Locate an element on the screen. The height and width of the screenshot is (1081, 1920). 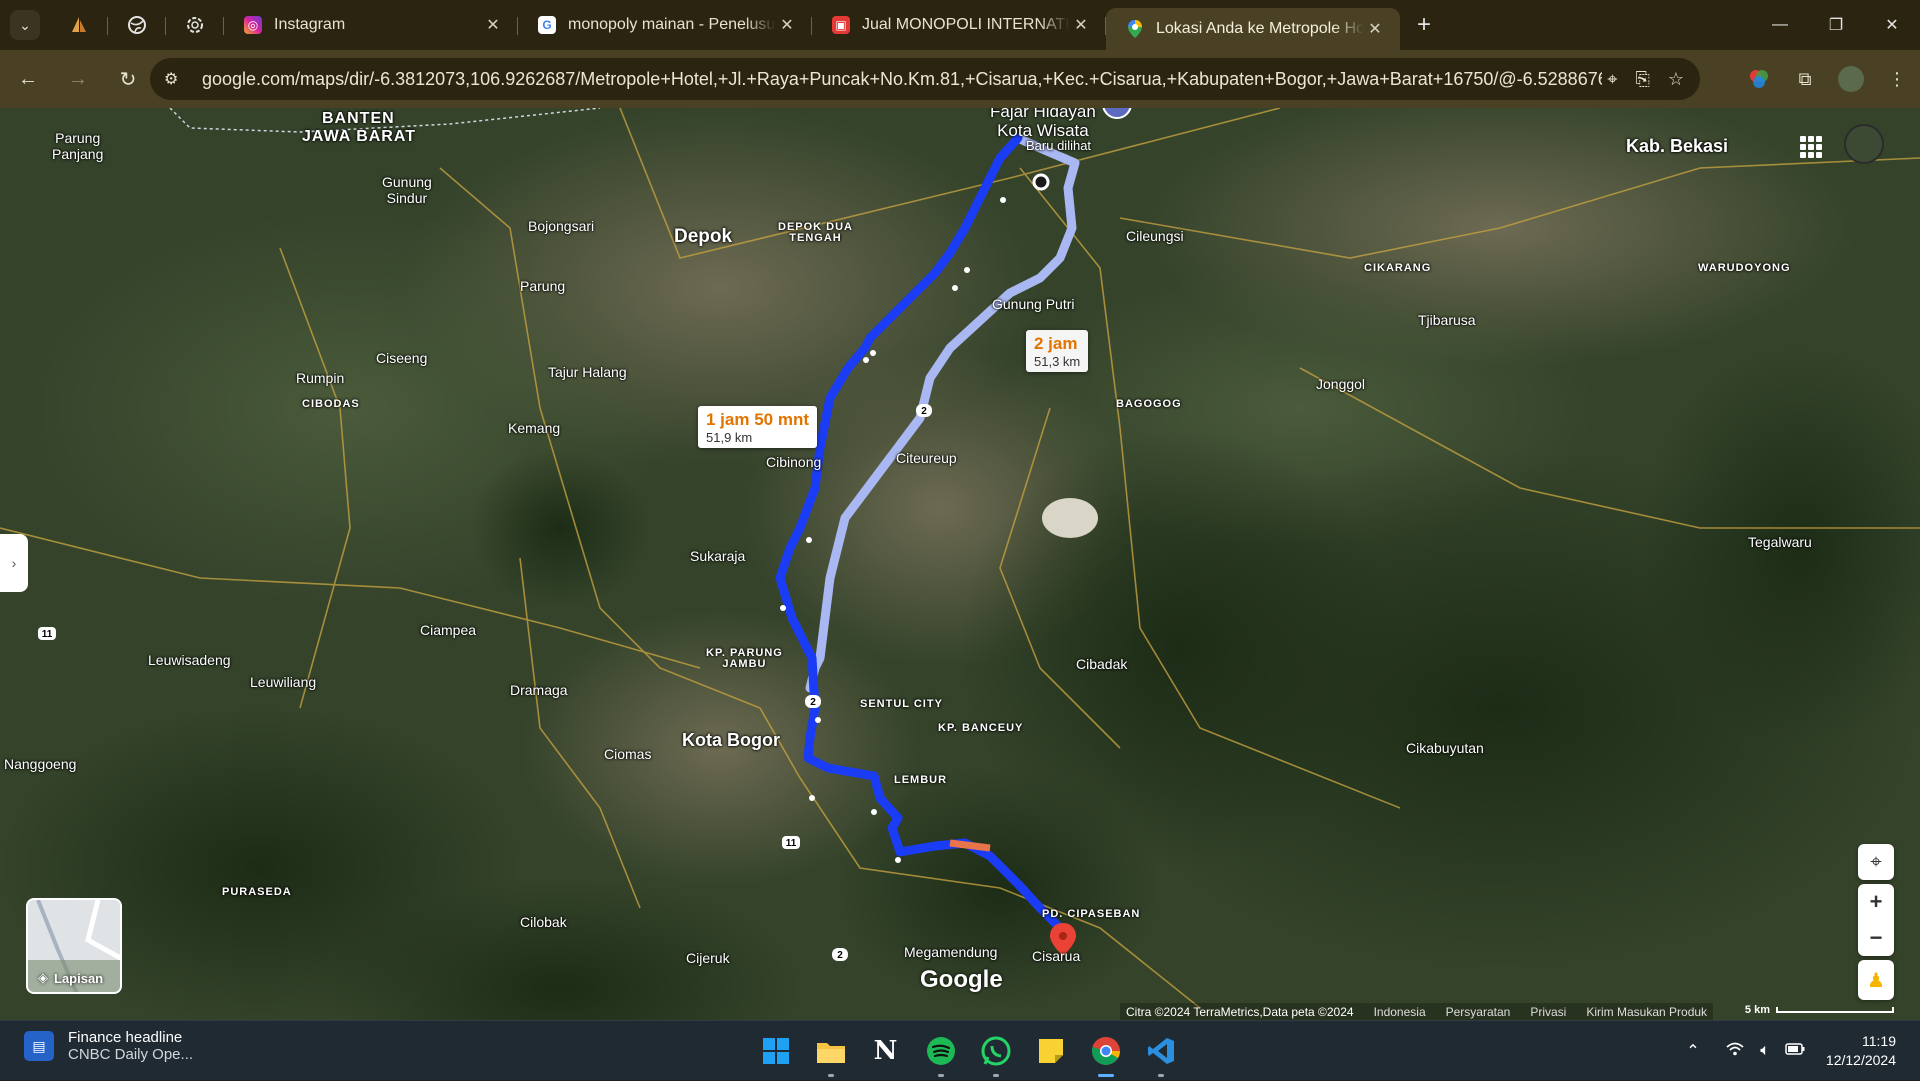
map-label: Cileungsi is located at coordinates (1155, 236).